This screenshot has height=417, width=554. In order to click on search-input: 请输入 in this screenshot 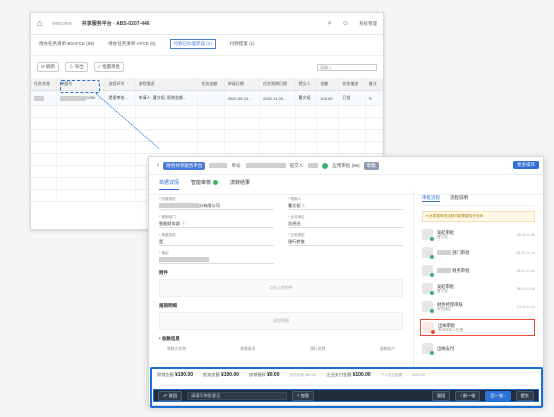, I will do `click(347, 67)`.